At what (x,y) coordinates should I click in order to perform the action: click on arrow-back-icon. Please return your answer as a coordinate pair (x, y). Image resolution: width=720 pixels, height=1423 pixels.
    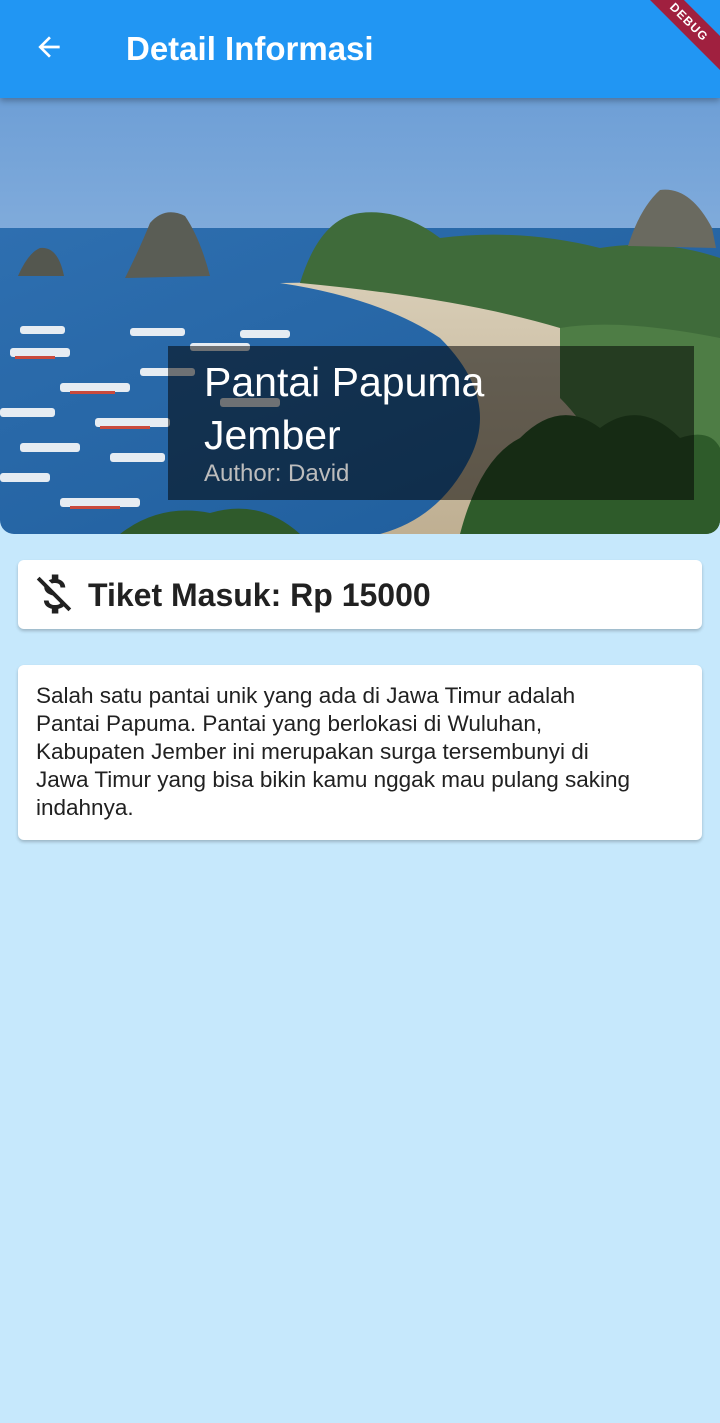
    Looking at the image, I should click on (49, 49).